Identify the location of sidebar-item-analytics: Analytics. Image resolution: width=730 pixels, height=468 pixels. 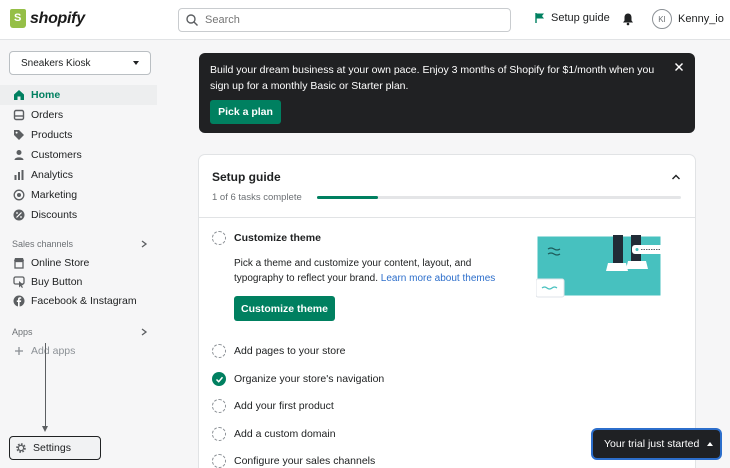
(78, 175).